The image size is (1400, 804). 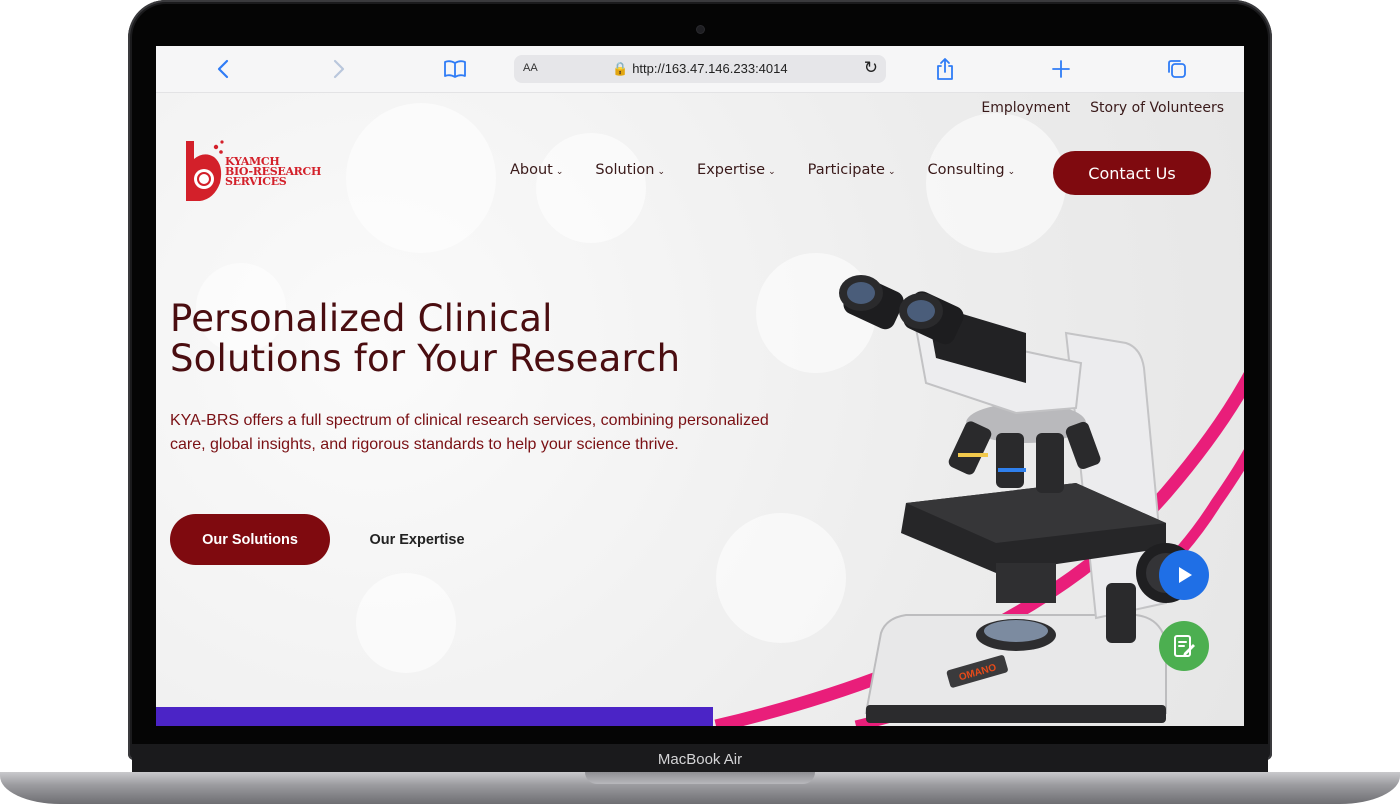 I want to click on new-tab-icon, so click(x=1061, y=69).